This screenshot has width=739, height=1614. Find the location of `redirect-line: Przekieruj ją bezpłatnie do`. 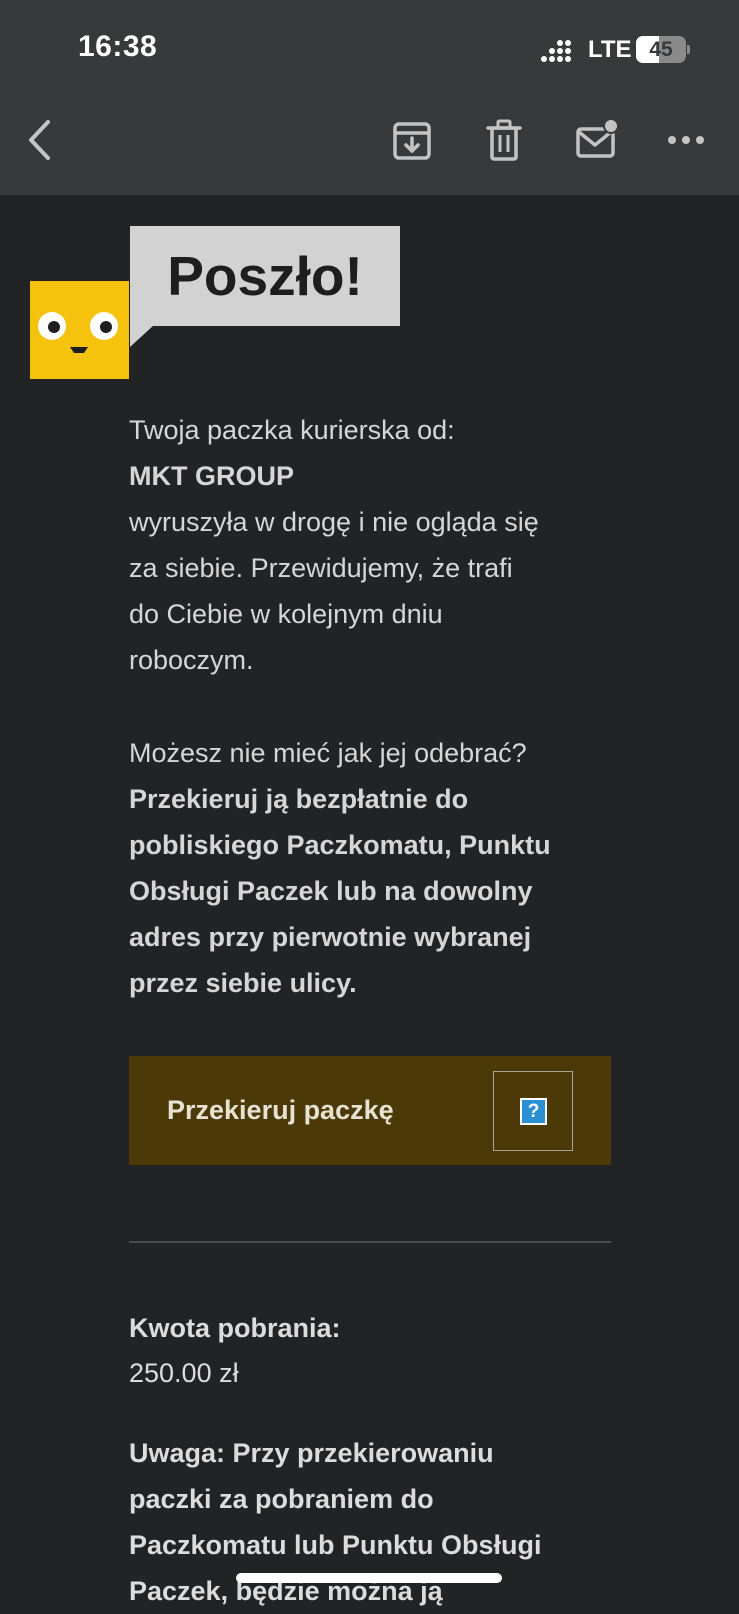

redirect-line: Przekieruj ją bezpłatnie do is located at coordinates (299, 799).